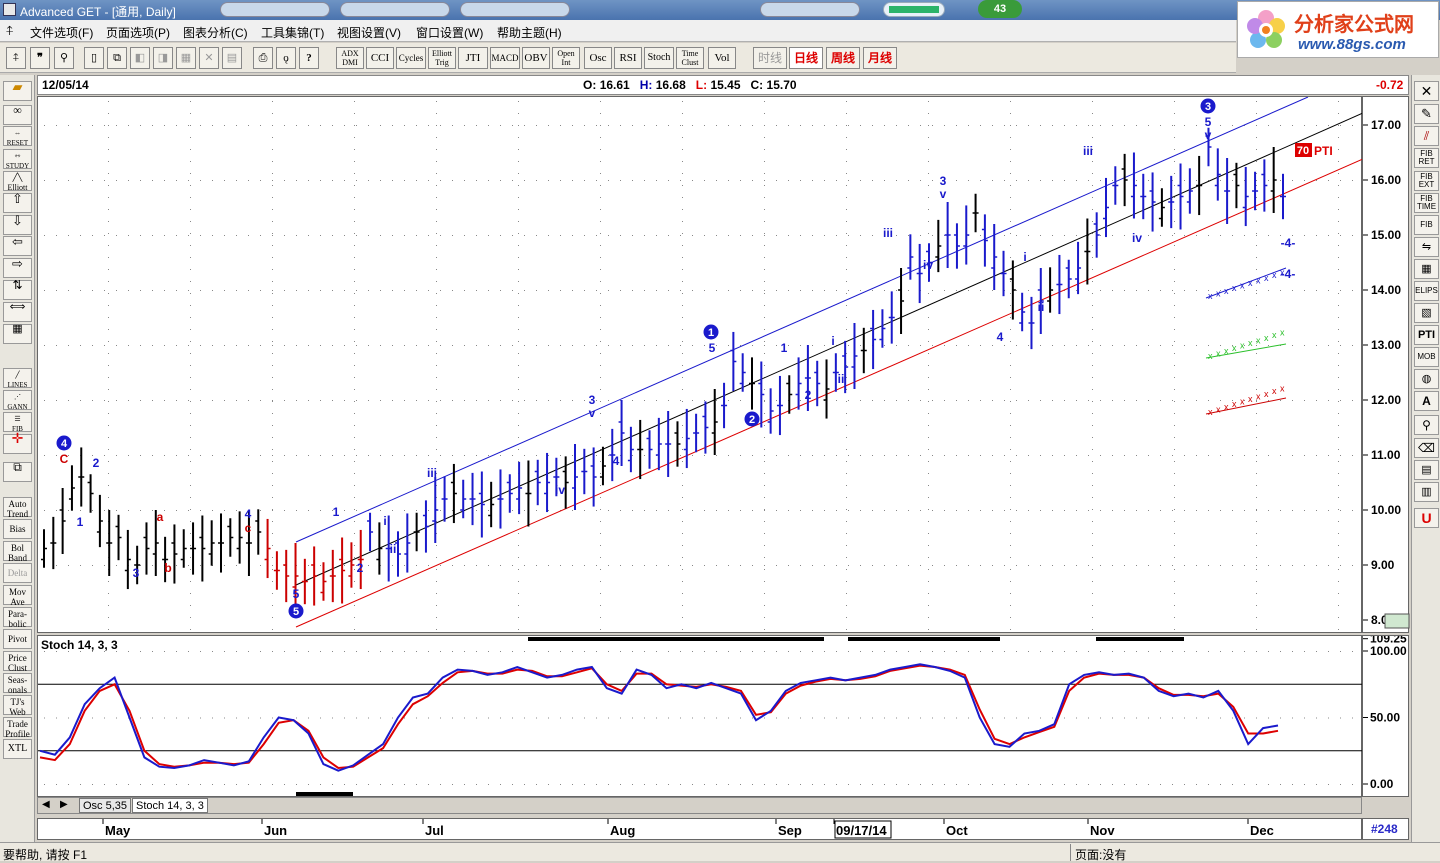 Image resolution: width=1440 pixels, height=863 pixels. Describe the element at coordinates (1426, 492) in the screenshot. I see `book-icon: ▥` at that location.